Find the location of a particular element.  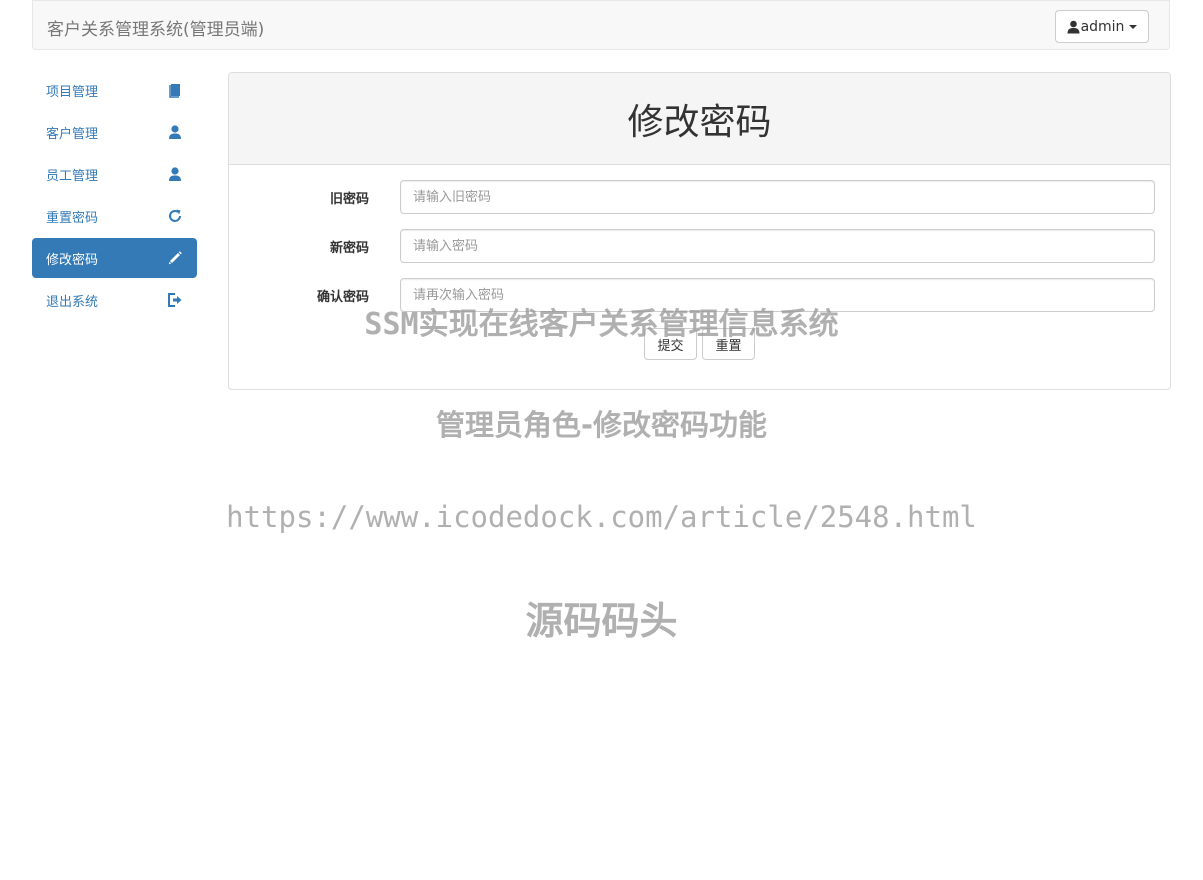

user-name: admin is located at coordinates (1102, 26).